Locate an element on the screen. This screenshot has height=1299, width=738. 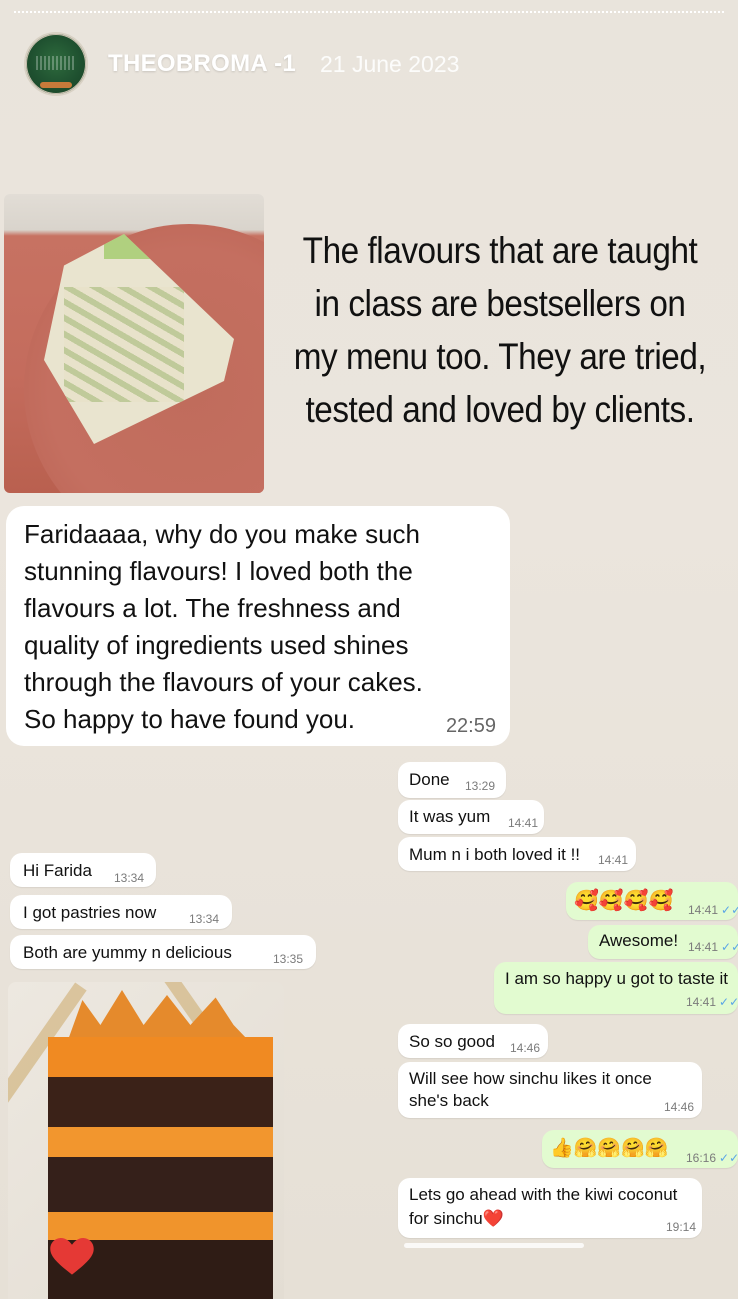
chat-message: So so good 14:46 is located at coordinates (473, 1041).